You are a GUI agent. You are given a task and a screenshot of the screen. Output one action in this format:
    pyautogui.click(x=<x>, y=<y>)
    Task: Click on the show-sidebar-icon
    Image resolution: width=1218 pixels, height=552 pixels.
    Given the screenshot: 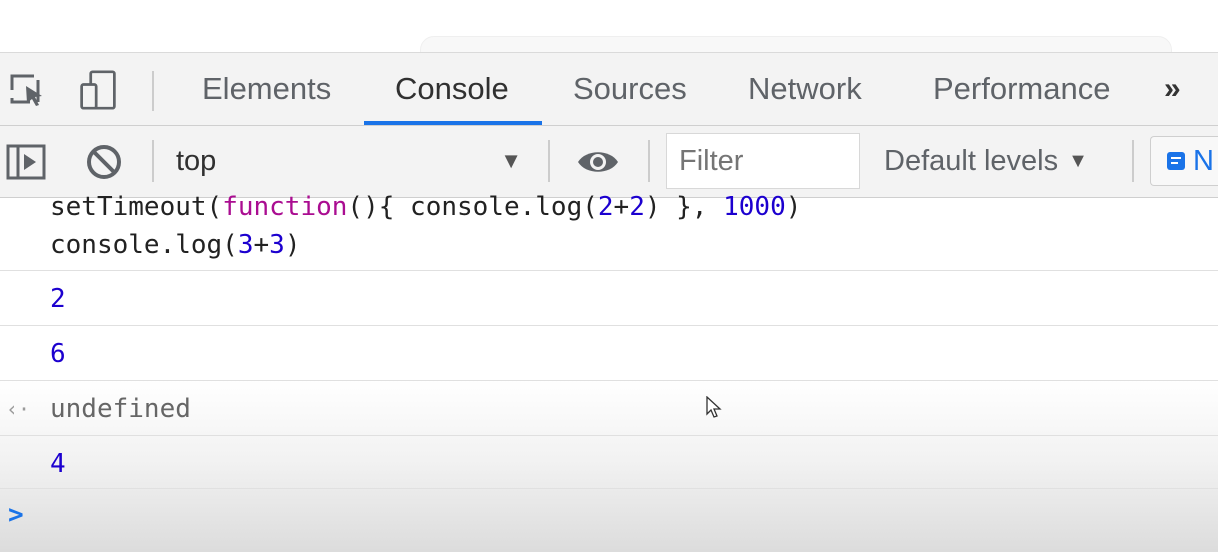 What is the action you would take?
    pyautogui.click(x=26, y=162)
    